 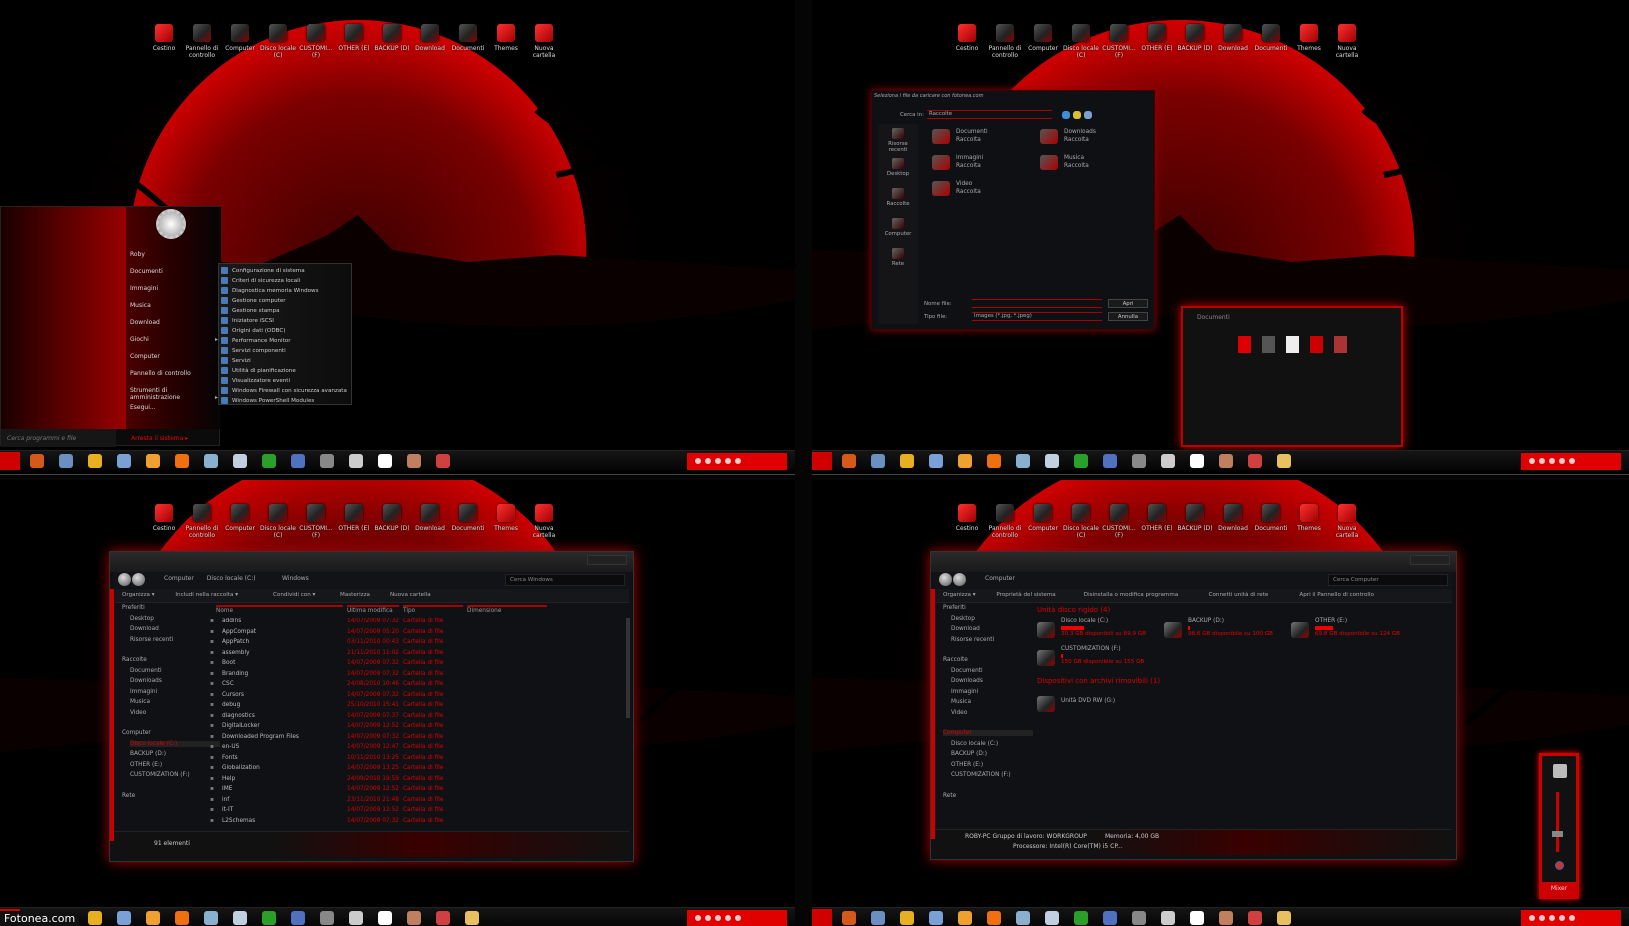 What do you see at coordinates (58, 438) in the screenshot?
I see `search-input: Cerca programmi e file` at bounding box center [58, 438].